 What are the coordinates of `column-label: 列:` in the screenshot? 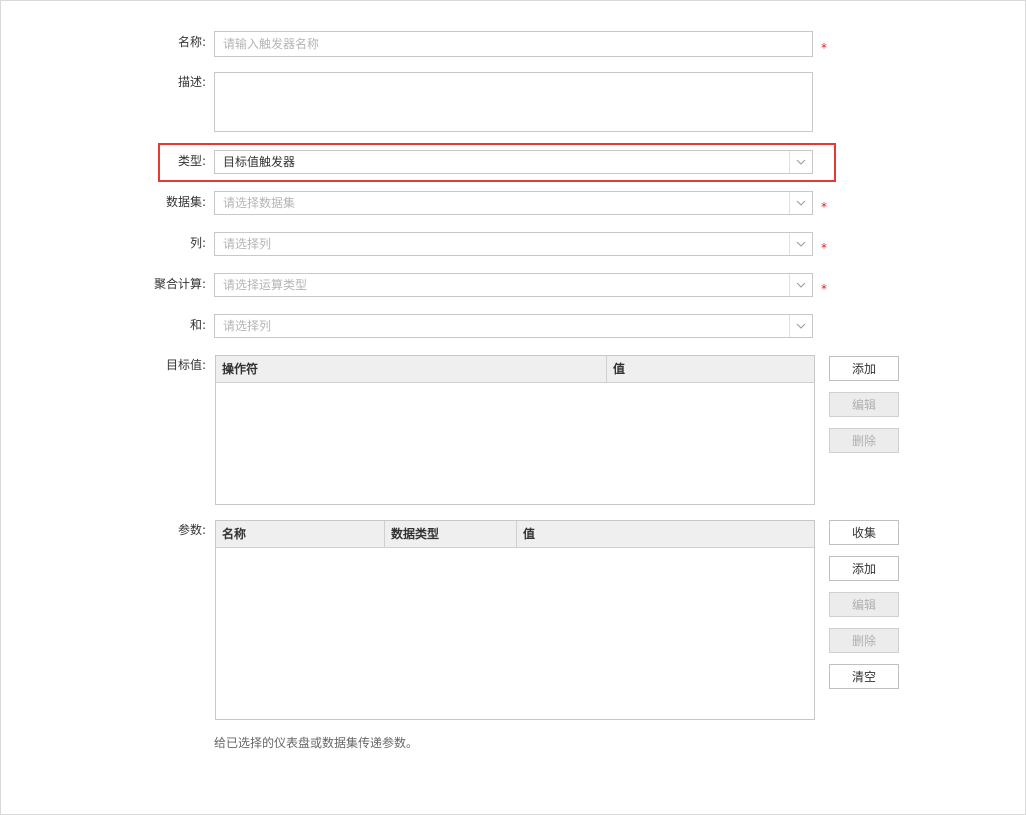 It's located at (197, 243).